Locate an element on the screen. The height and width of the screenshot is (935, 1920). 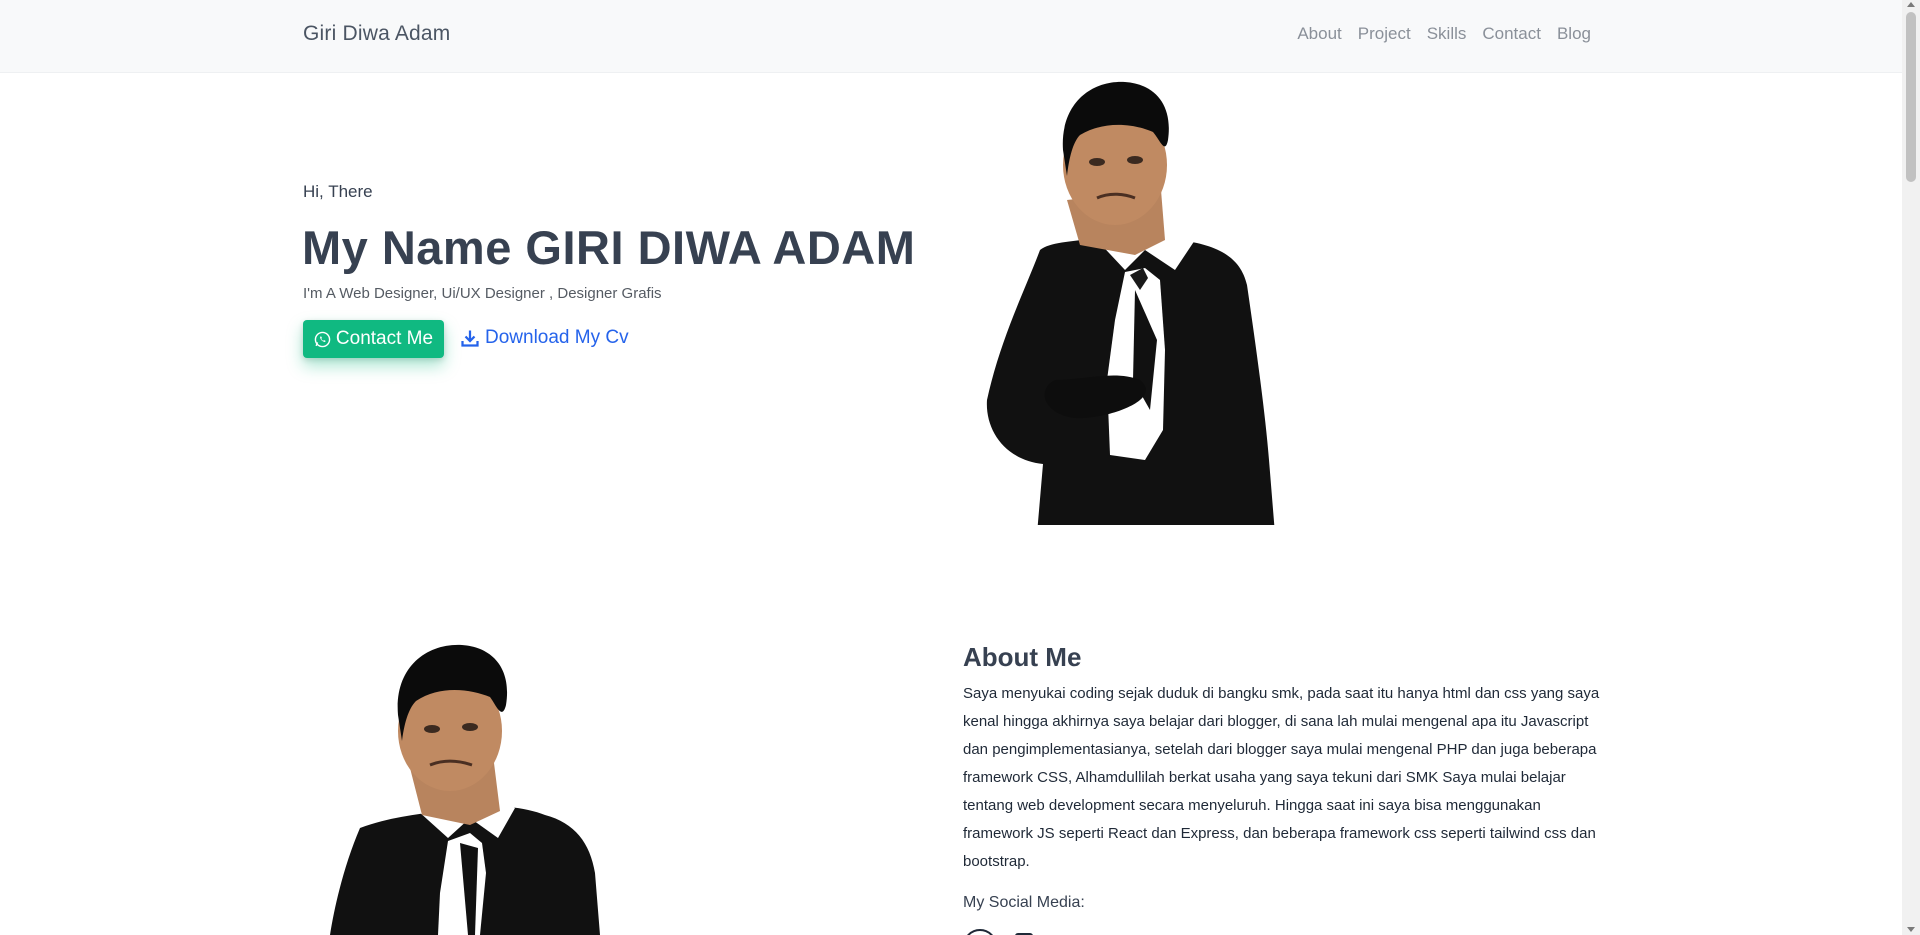
scroll-down-icon is located at coordinates (1911, 929).